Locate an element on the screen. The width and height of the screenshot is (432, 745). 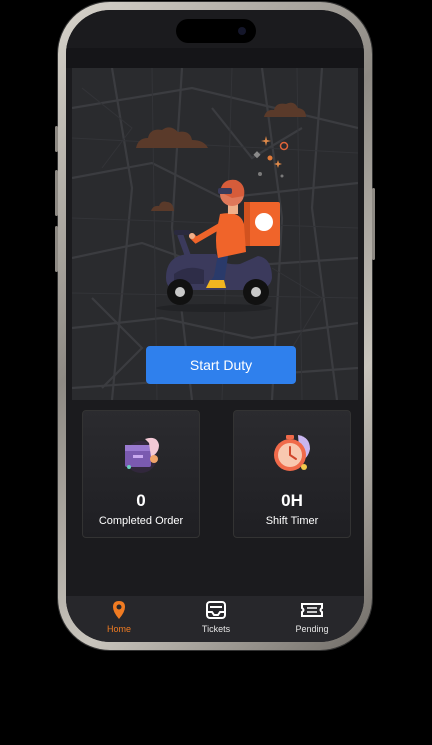
nav-item-pending: Pending is located at coordinates (312, 620).